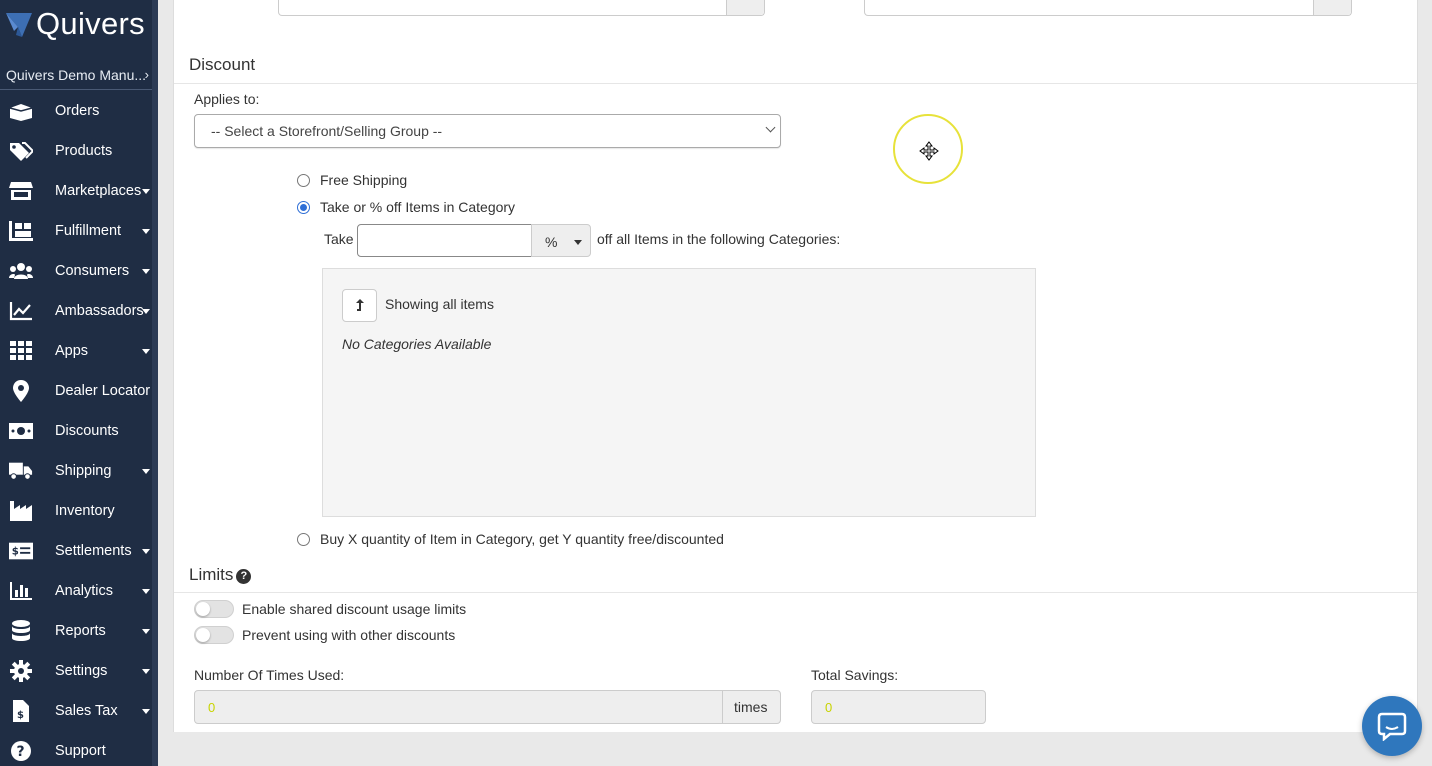 The height and width of the screenshot is (766, 1432). What do you see at coordinates (352, 180) in the screenshot?
I see `option-free-shipping: Free Shipping` at bounding box center [352, 180].